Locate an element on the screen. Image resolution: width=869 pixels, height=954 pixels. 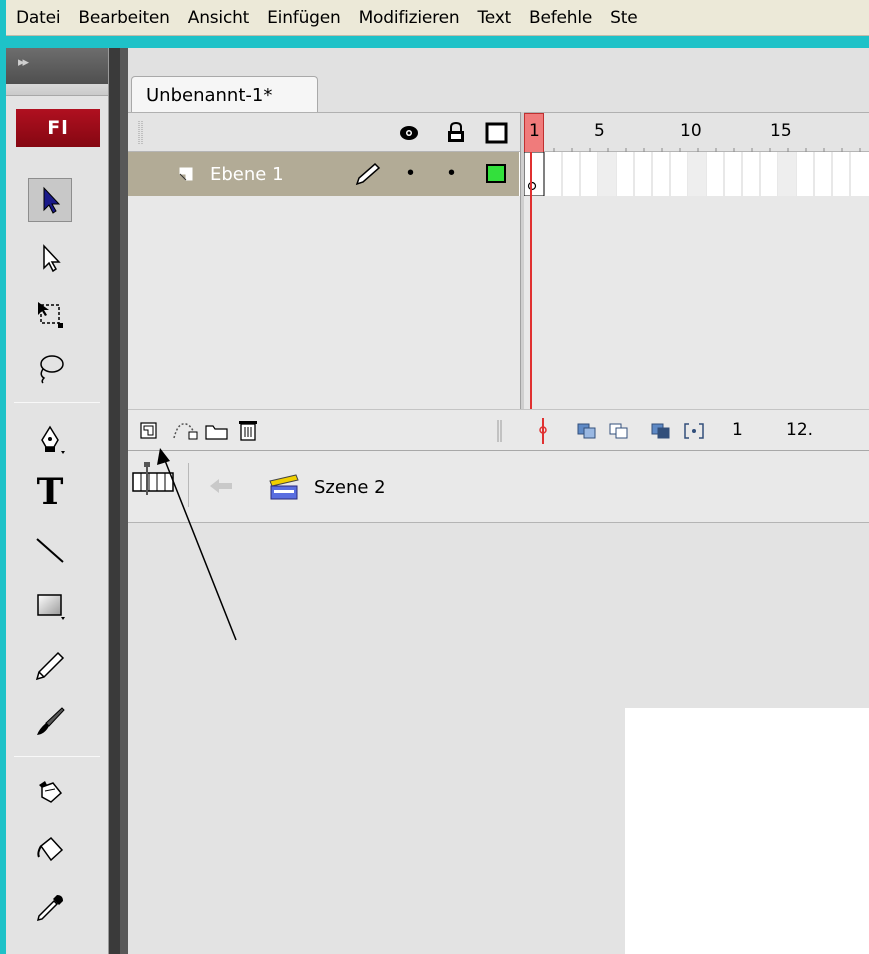
eyedropper-tool-button is located at coordinates (50, 908).